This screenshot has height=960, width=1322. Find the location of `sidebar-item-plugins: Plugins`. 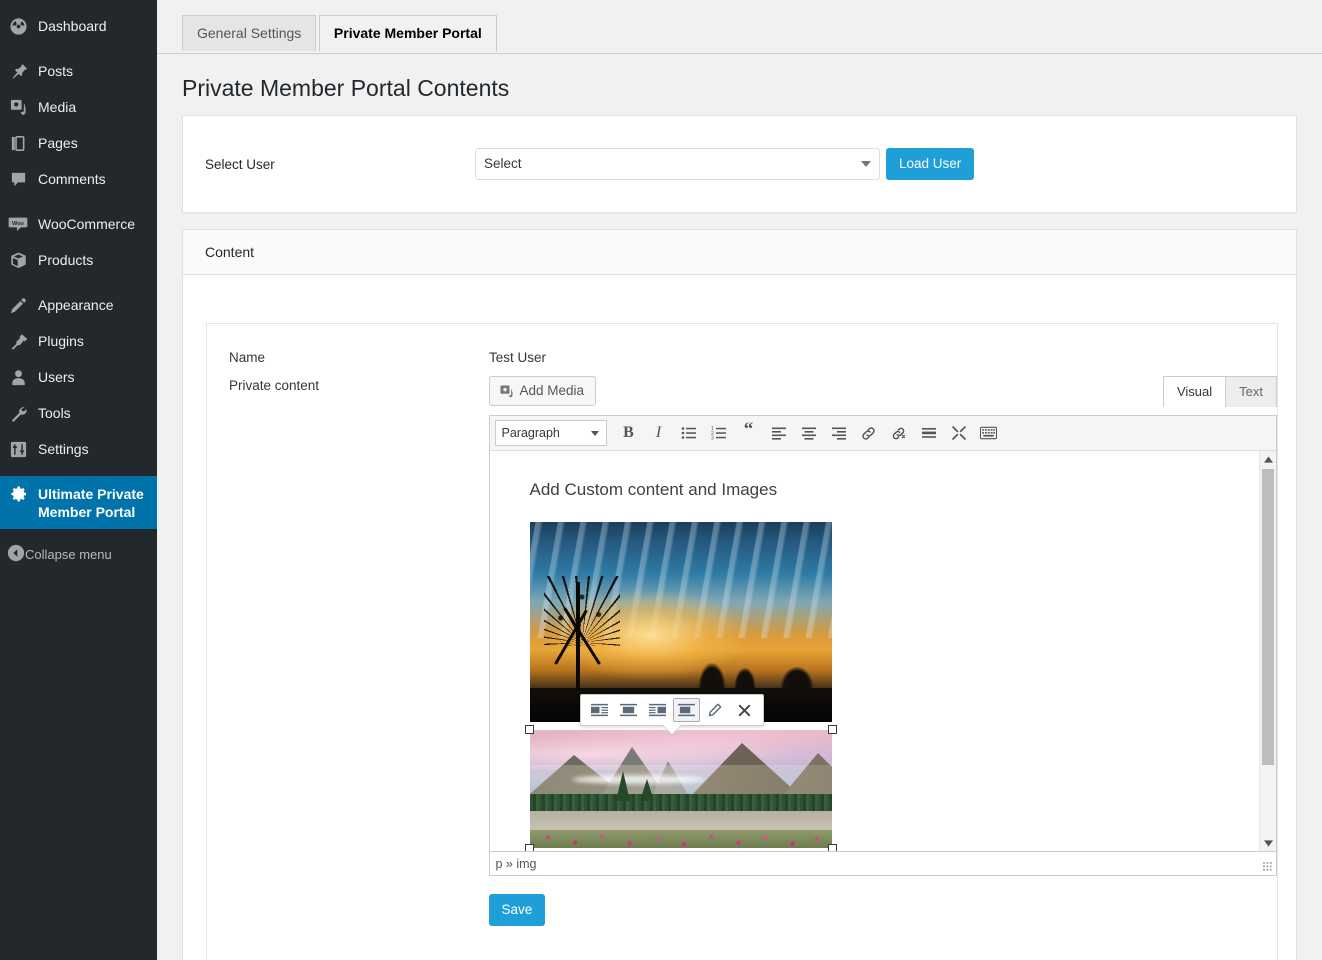

sidebar-item-plugins: Plugins is located at coordinates (78, 341).